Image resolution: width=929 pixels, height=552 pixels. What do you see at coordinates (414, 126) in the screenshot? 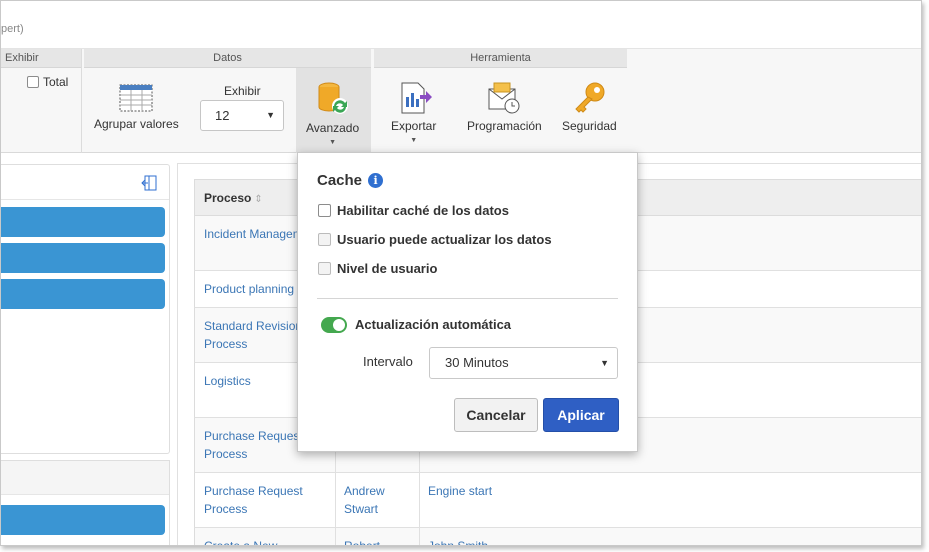
I see `exportar-label: Exportar` at bounding box center [414, 126].